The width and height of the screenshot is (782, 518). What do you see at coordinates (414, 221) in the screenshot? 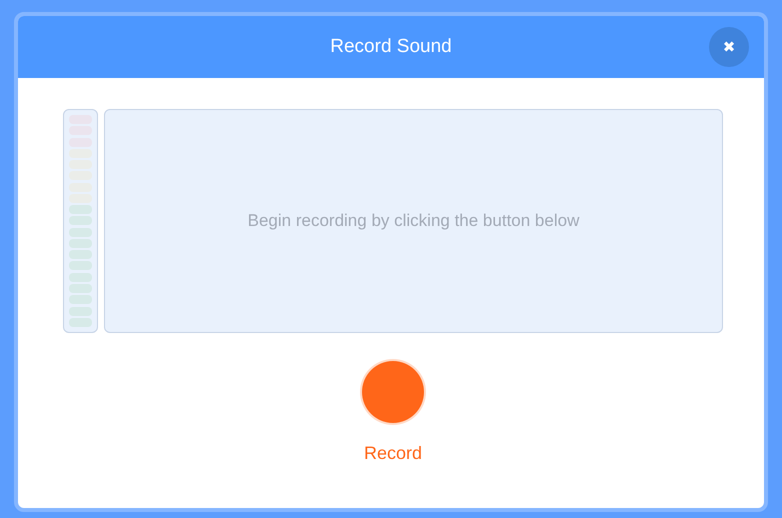
I see `waveform-hint: Begin recording by clicking the button below` at bounding box center [414, 221].